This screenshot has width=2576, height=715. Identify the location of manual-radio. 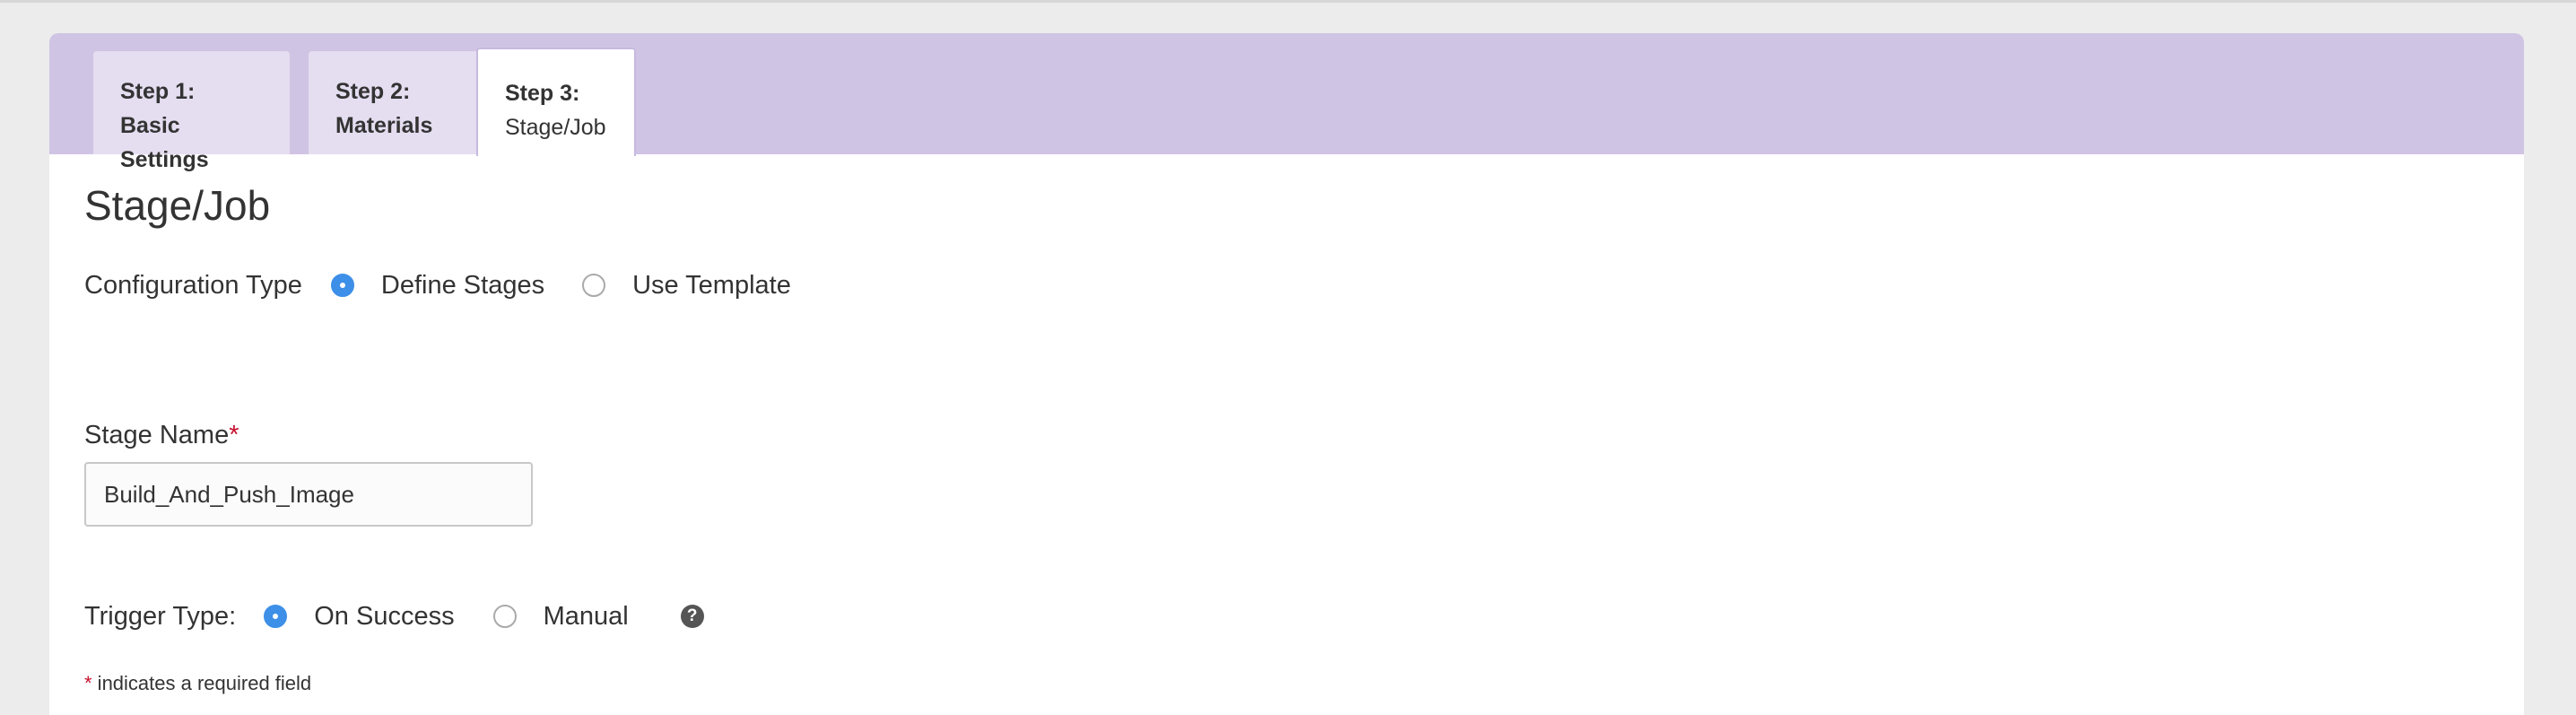
(504, 616).